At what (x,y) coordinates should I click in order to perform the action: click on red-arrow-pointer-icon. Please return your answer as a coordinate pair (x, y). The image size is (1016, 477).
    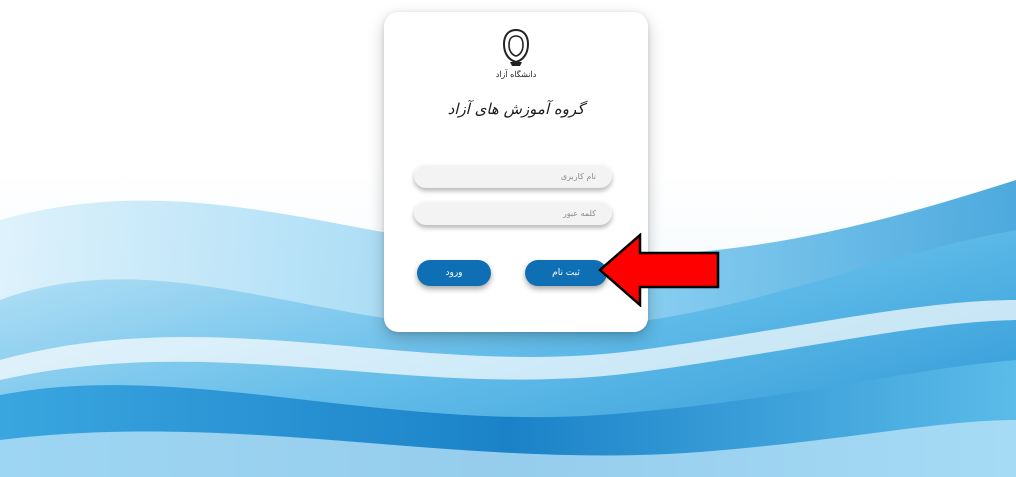
    Looking at the image, I should click on (659, 270).